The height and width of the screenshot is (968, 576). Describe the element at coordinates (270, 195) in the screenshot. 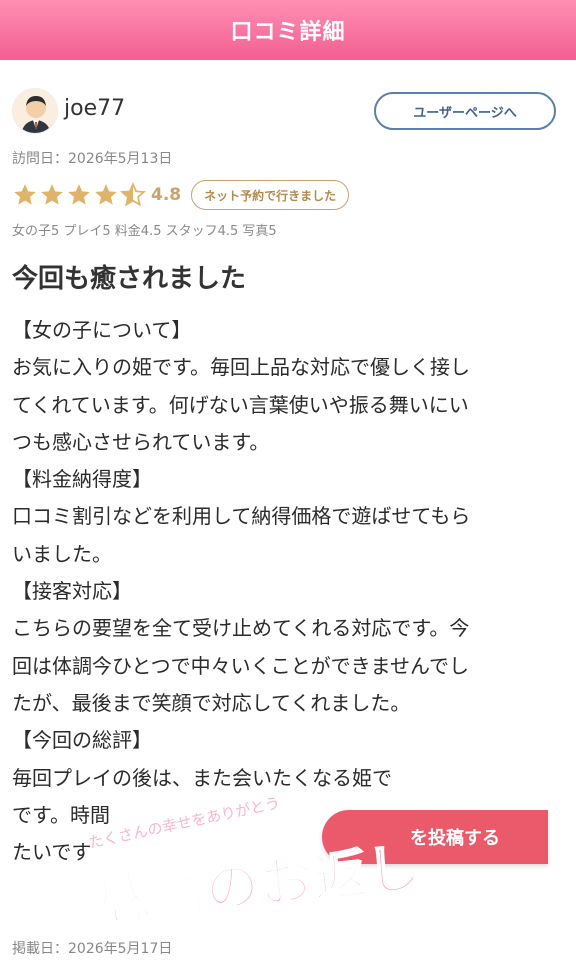

I see `reservation-badge: ネット予約で行きました` at that location.